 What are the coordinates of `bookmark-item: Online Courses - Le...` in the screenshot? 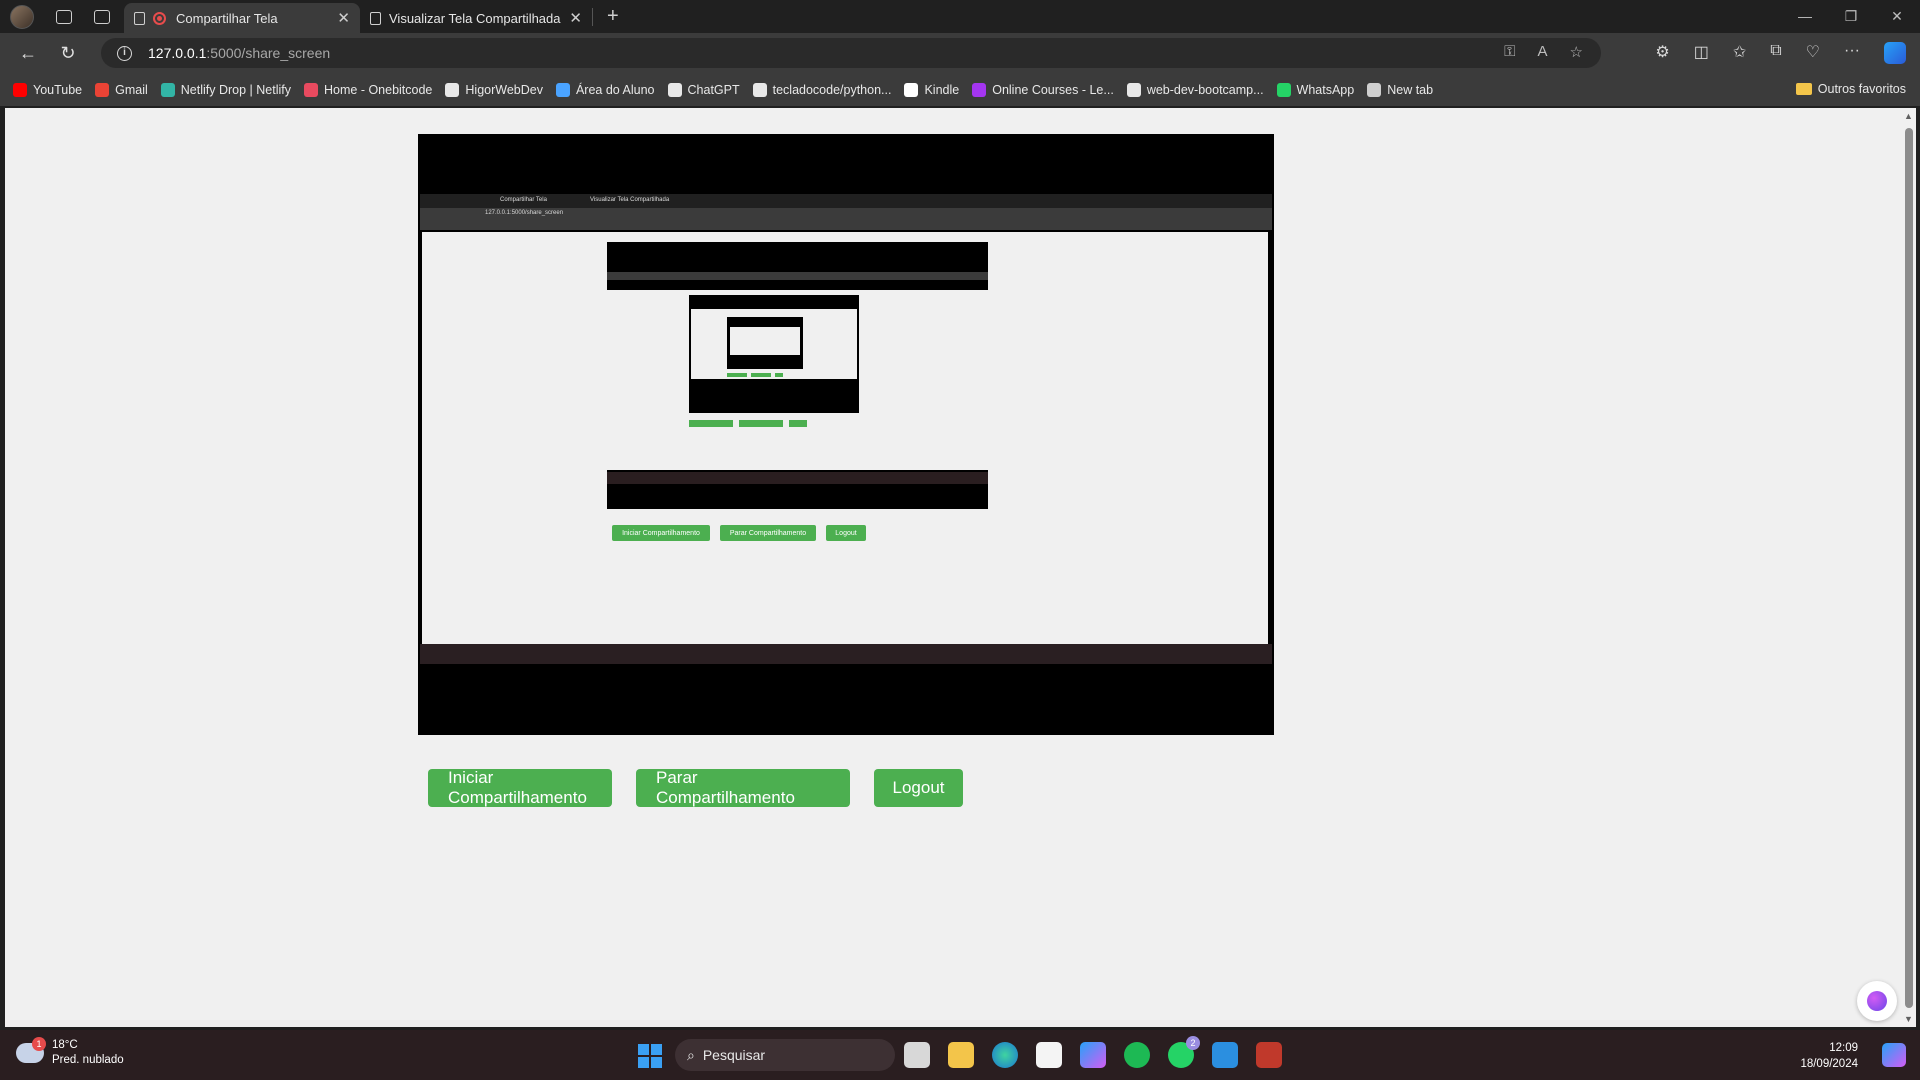 It's located at (1043, 90).